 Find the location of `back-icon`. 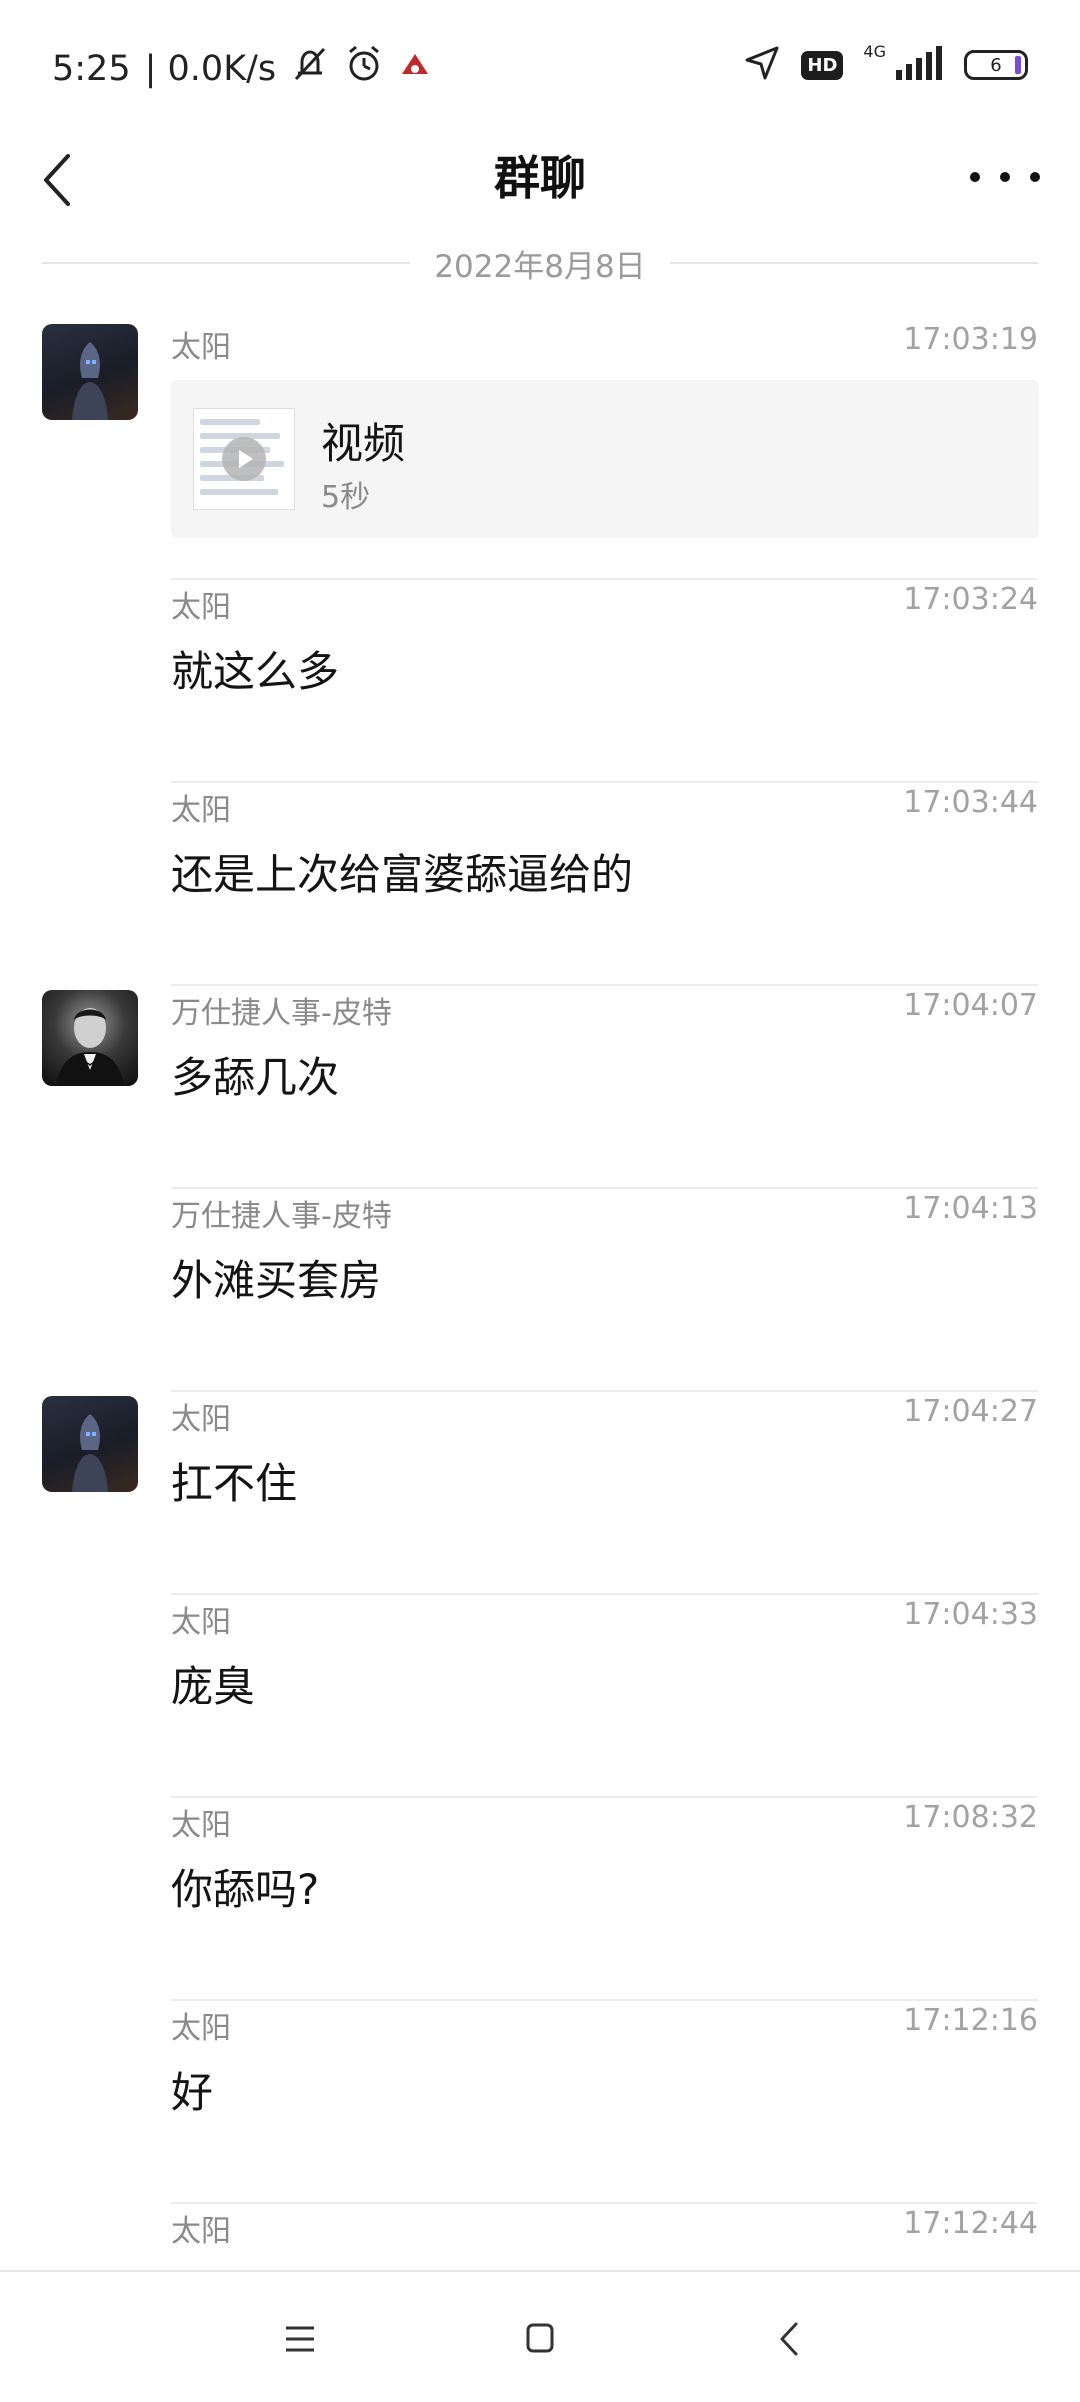

back-icon is located at coordinates (789, 2339).